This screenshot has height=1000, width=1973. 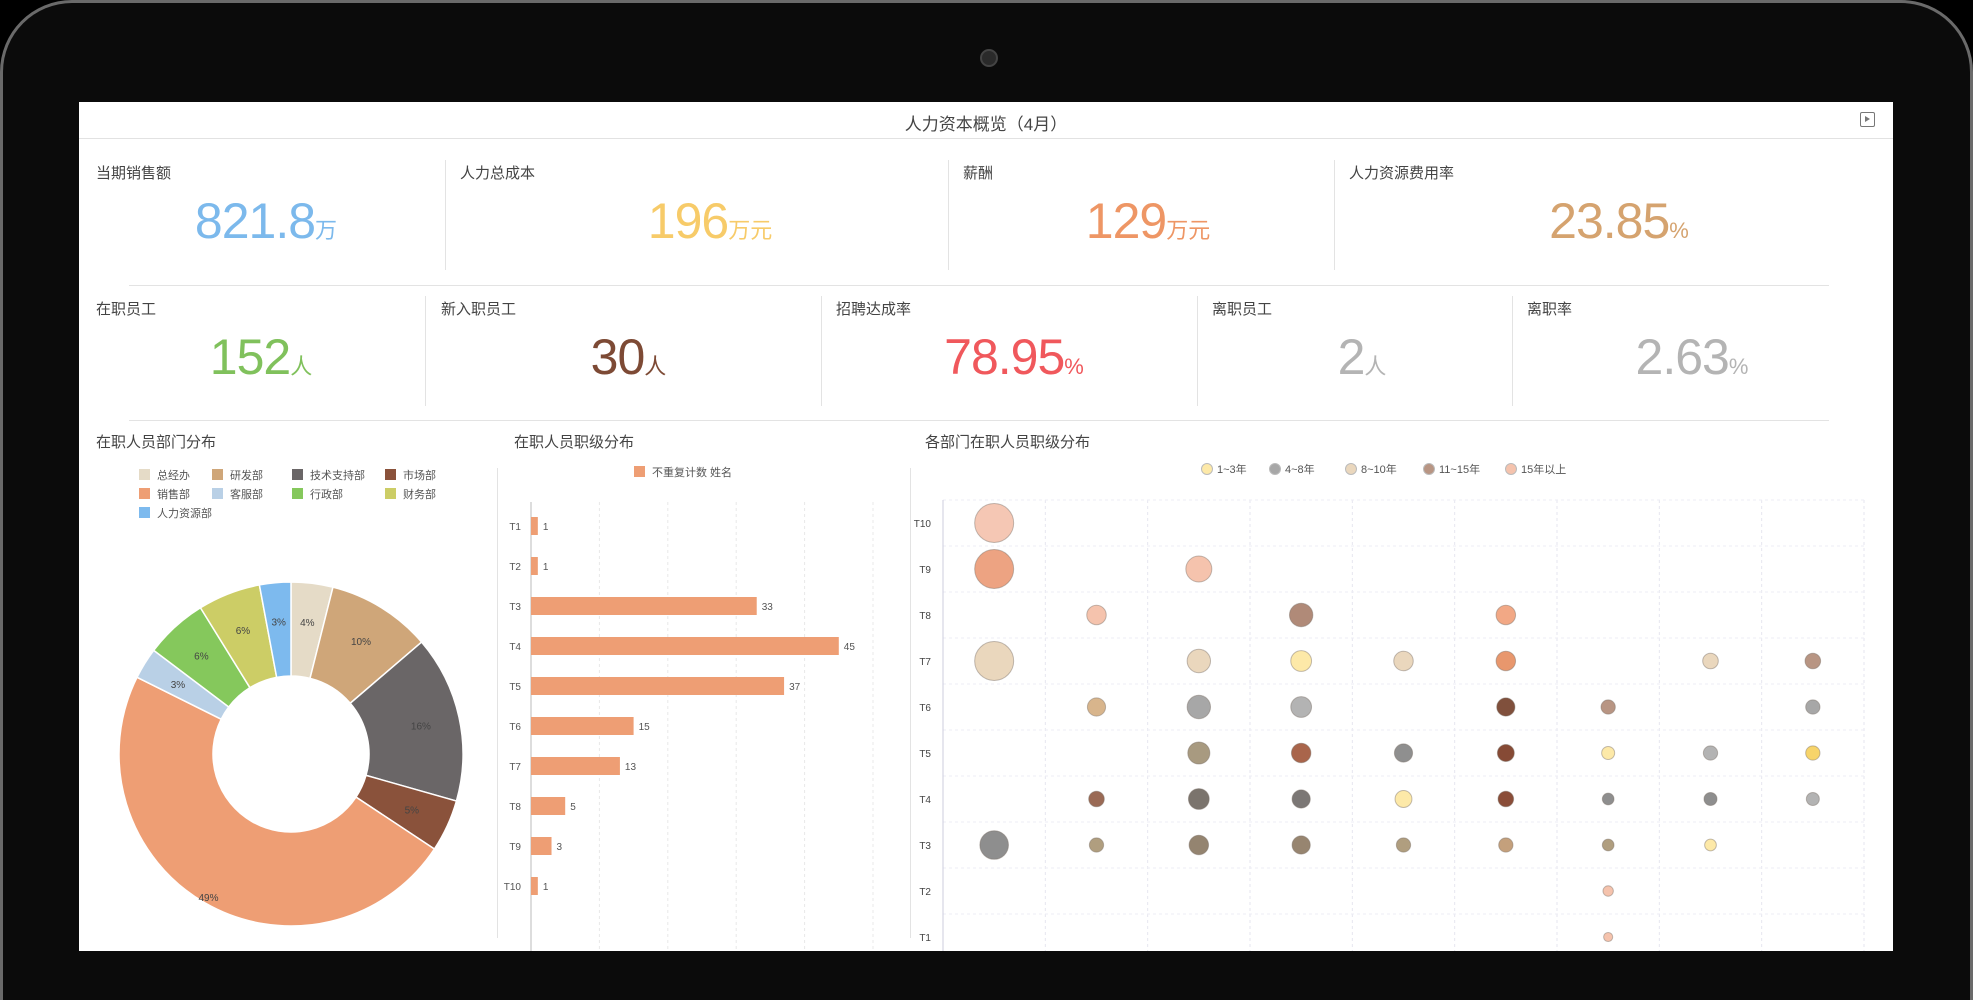 What do you see at coordinates (307, 623) in the screenshot?
I see `pie-data-label: 4%` at bounding box center [307, 623].